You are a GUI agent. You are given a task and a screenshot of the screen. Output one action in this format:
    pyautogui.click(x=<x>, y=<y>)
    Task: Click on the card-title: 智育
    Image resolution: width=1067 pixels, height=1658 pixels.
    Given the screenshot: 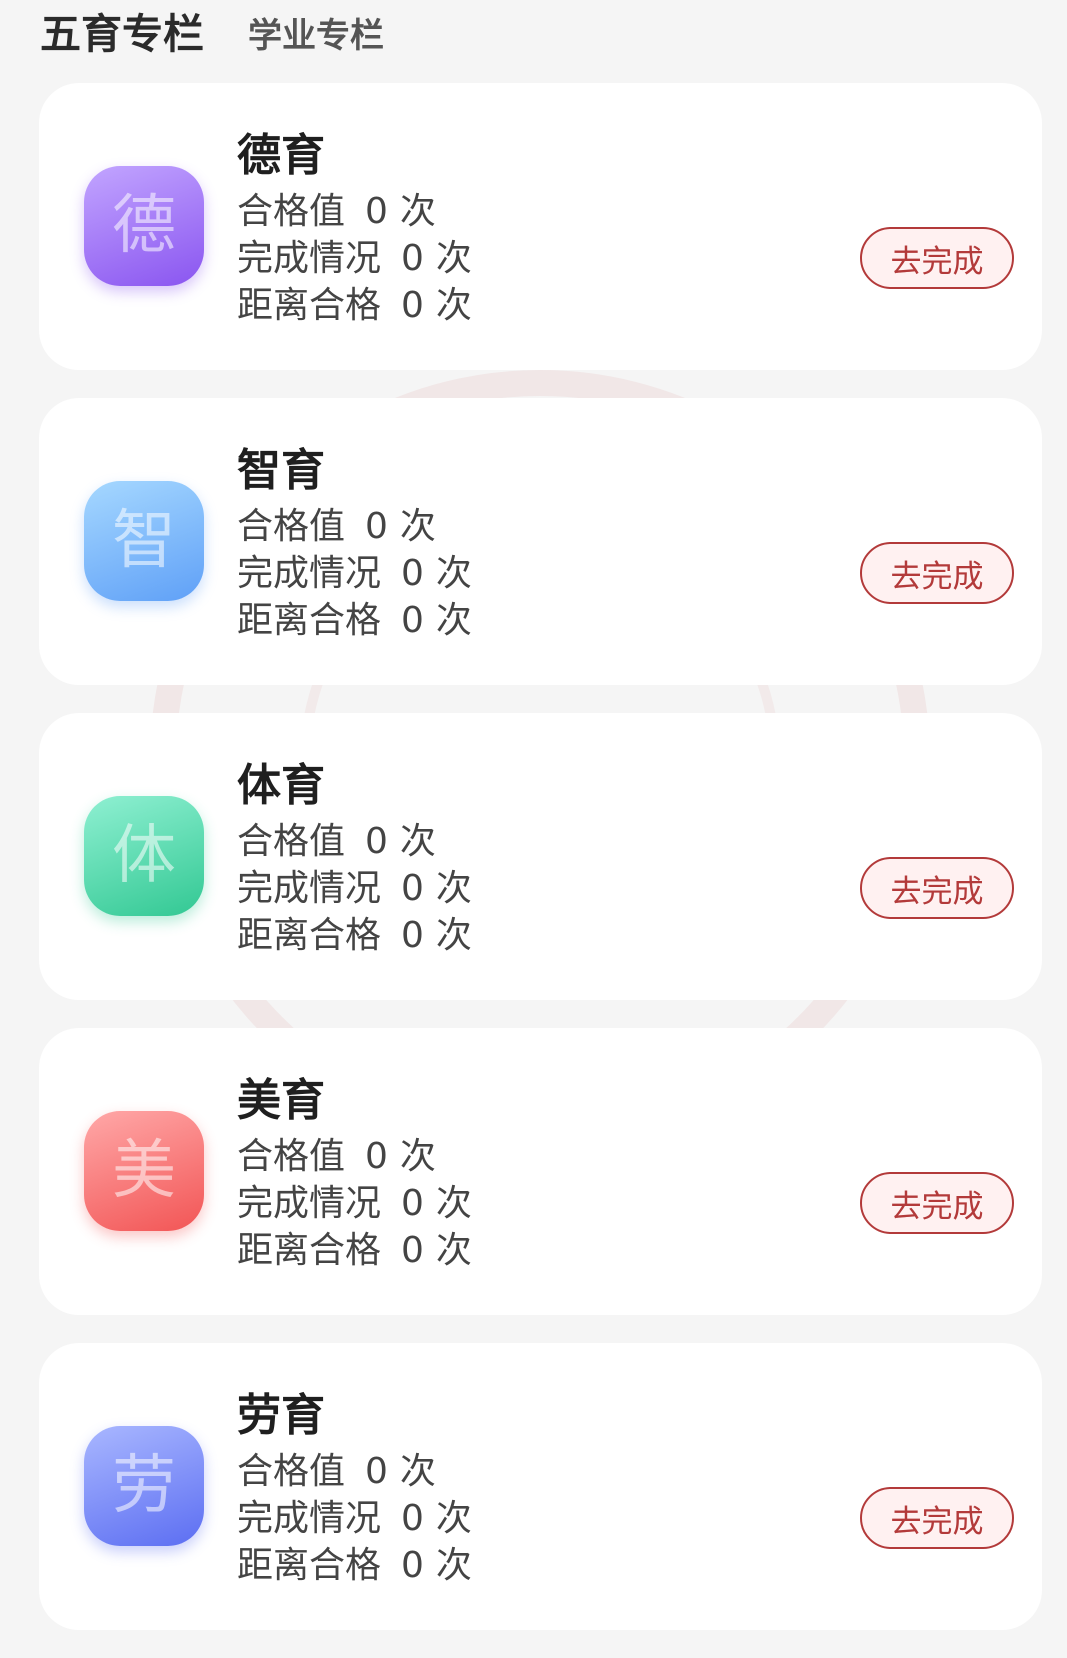 What is the action you would take?
    pyautogui.click(x=281, y=470)
    